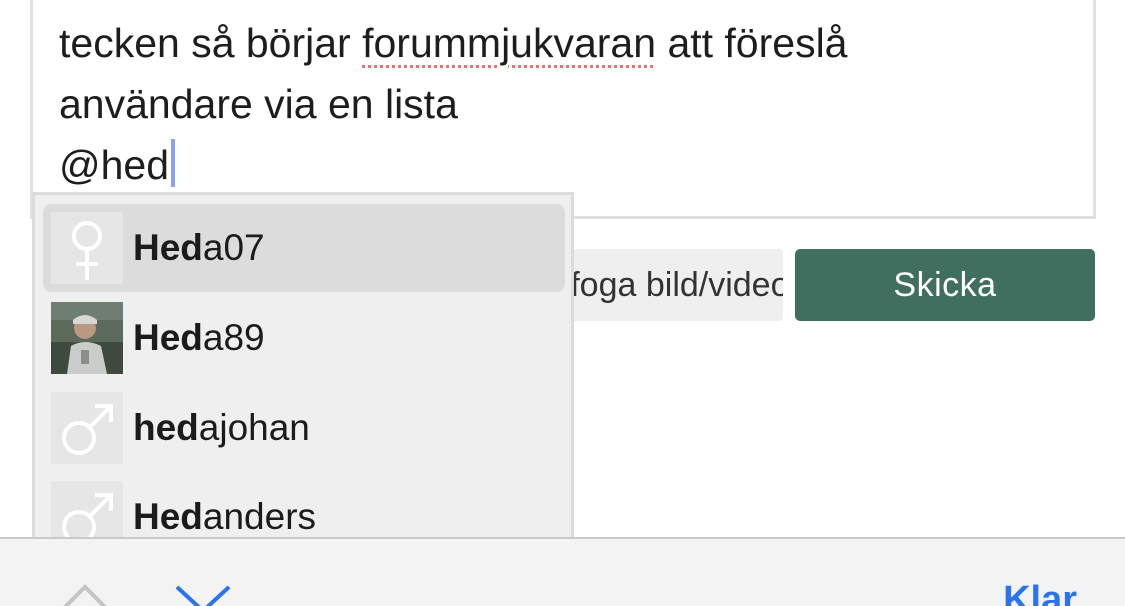  I want to click on text-segment: att föreslå, so click(752, 43).